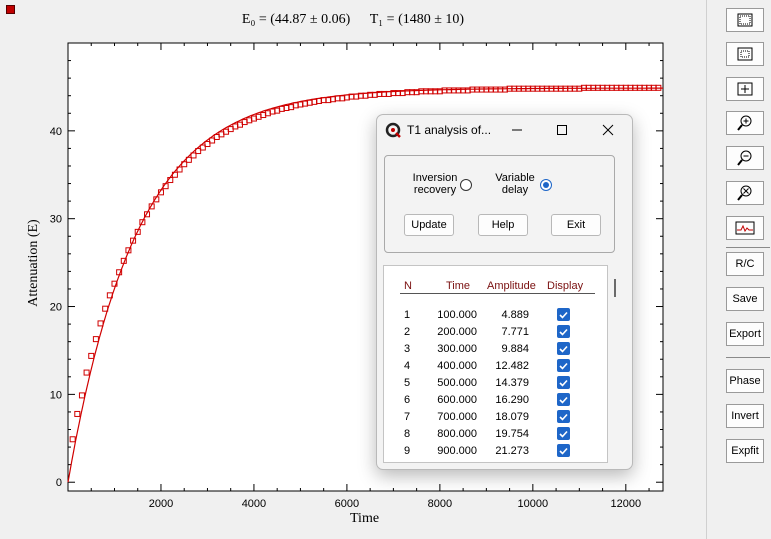 The width and height of the screenshot is (771, 539). What do you see at coordinates (576, 225) in the screenshot?
I see `exit-button: Exit` at bounding box center [576, 225].